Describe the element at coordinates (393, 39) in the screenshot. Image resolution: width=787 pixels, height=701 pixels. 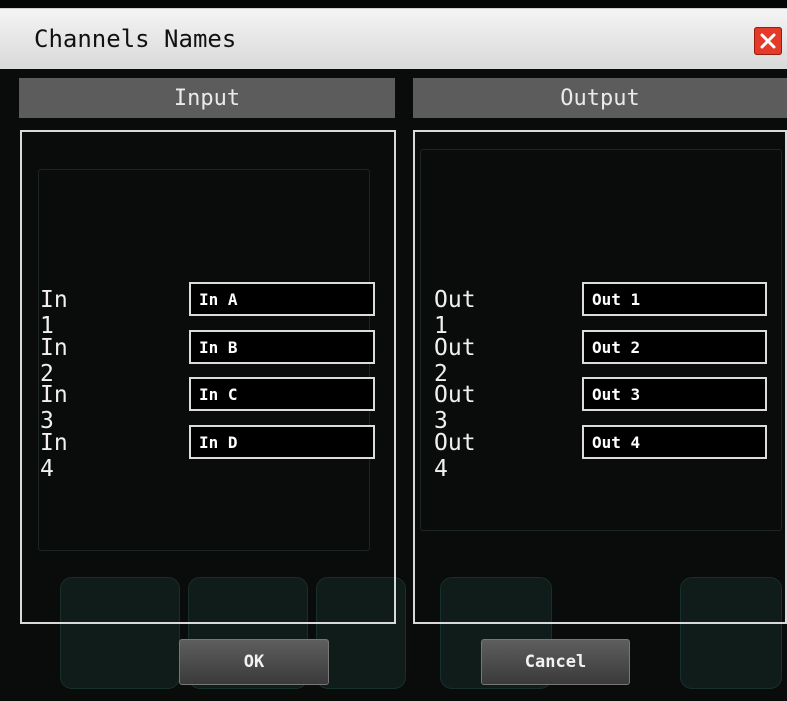
I see `title-bar: Channels Names` at that location.